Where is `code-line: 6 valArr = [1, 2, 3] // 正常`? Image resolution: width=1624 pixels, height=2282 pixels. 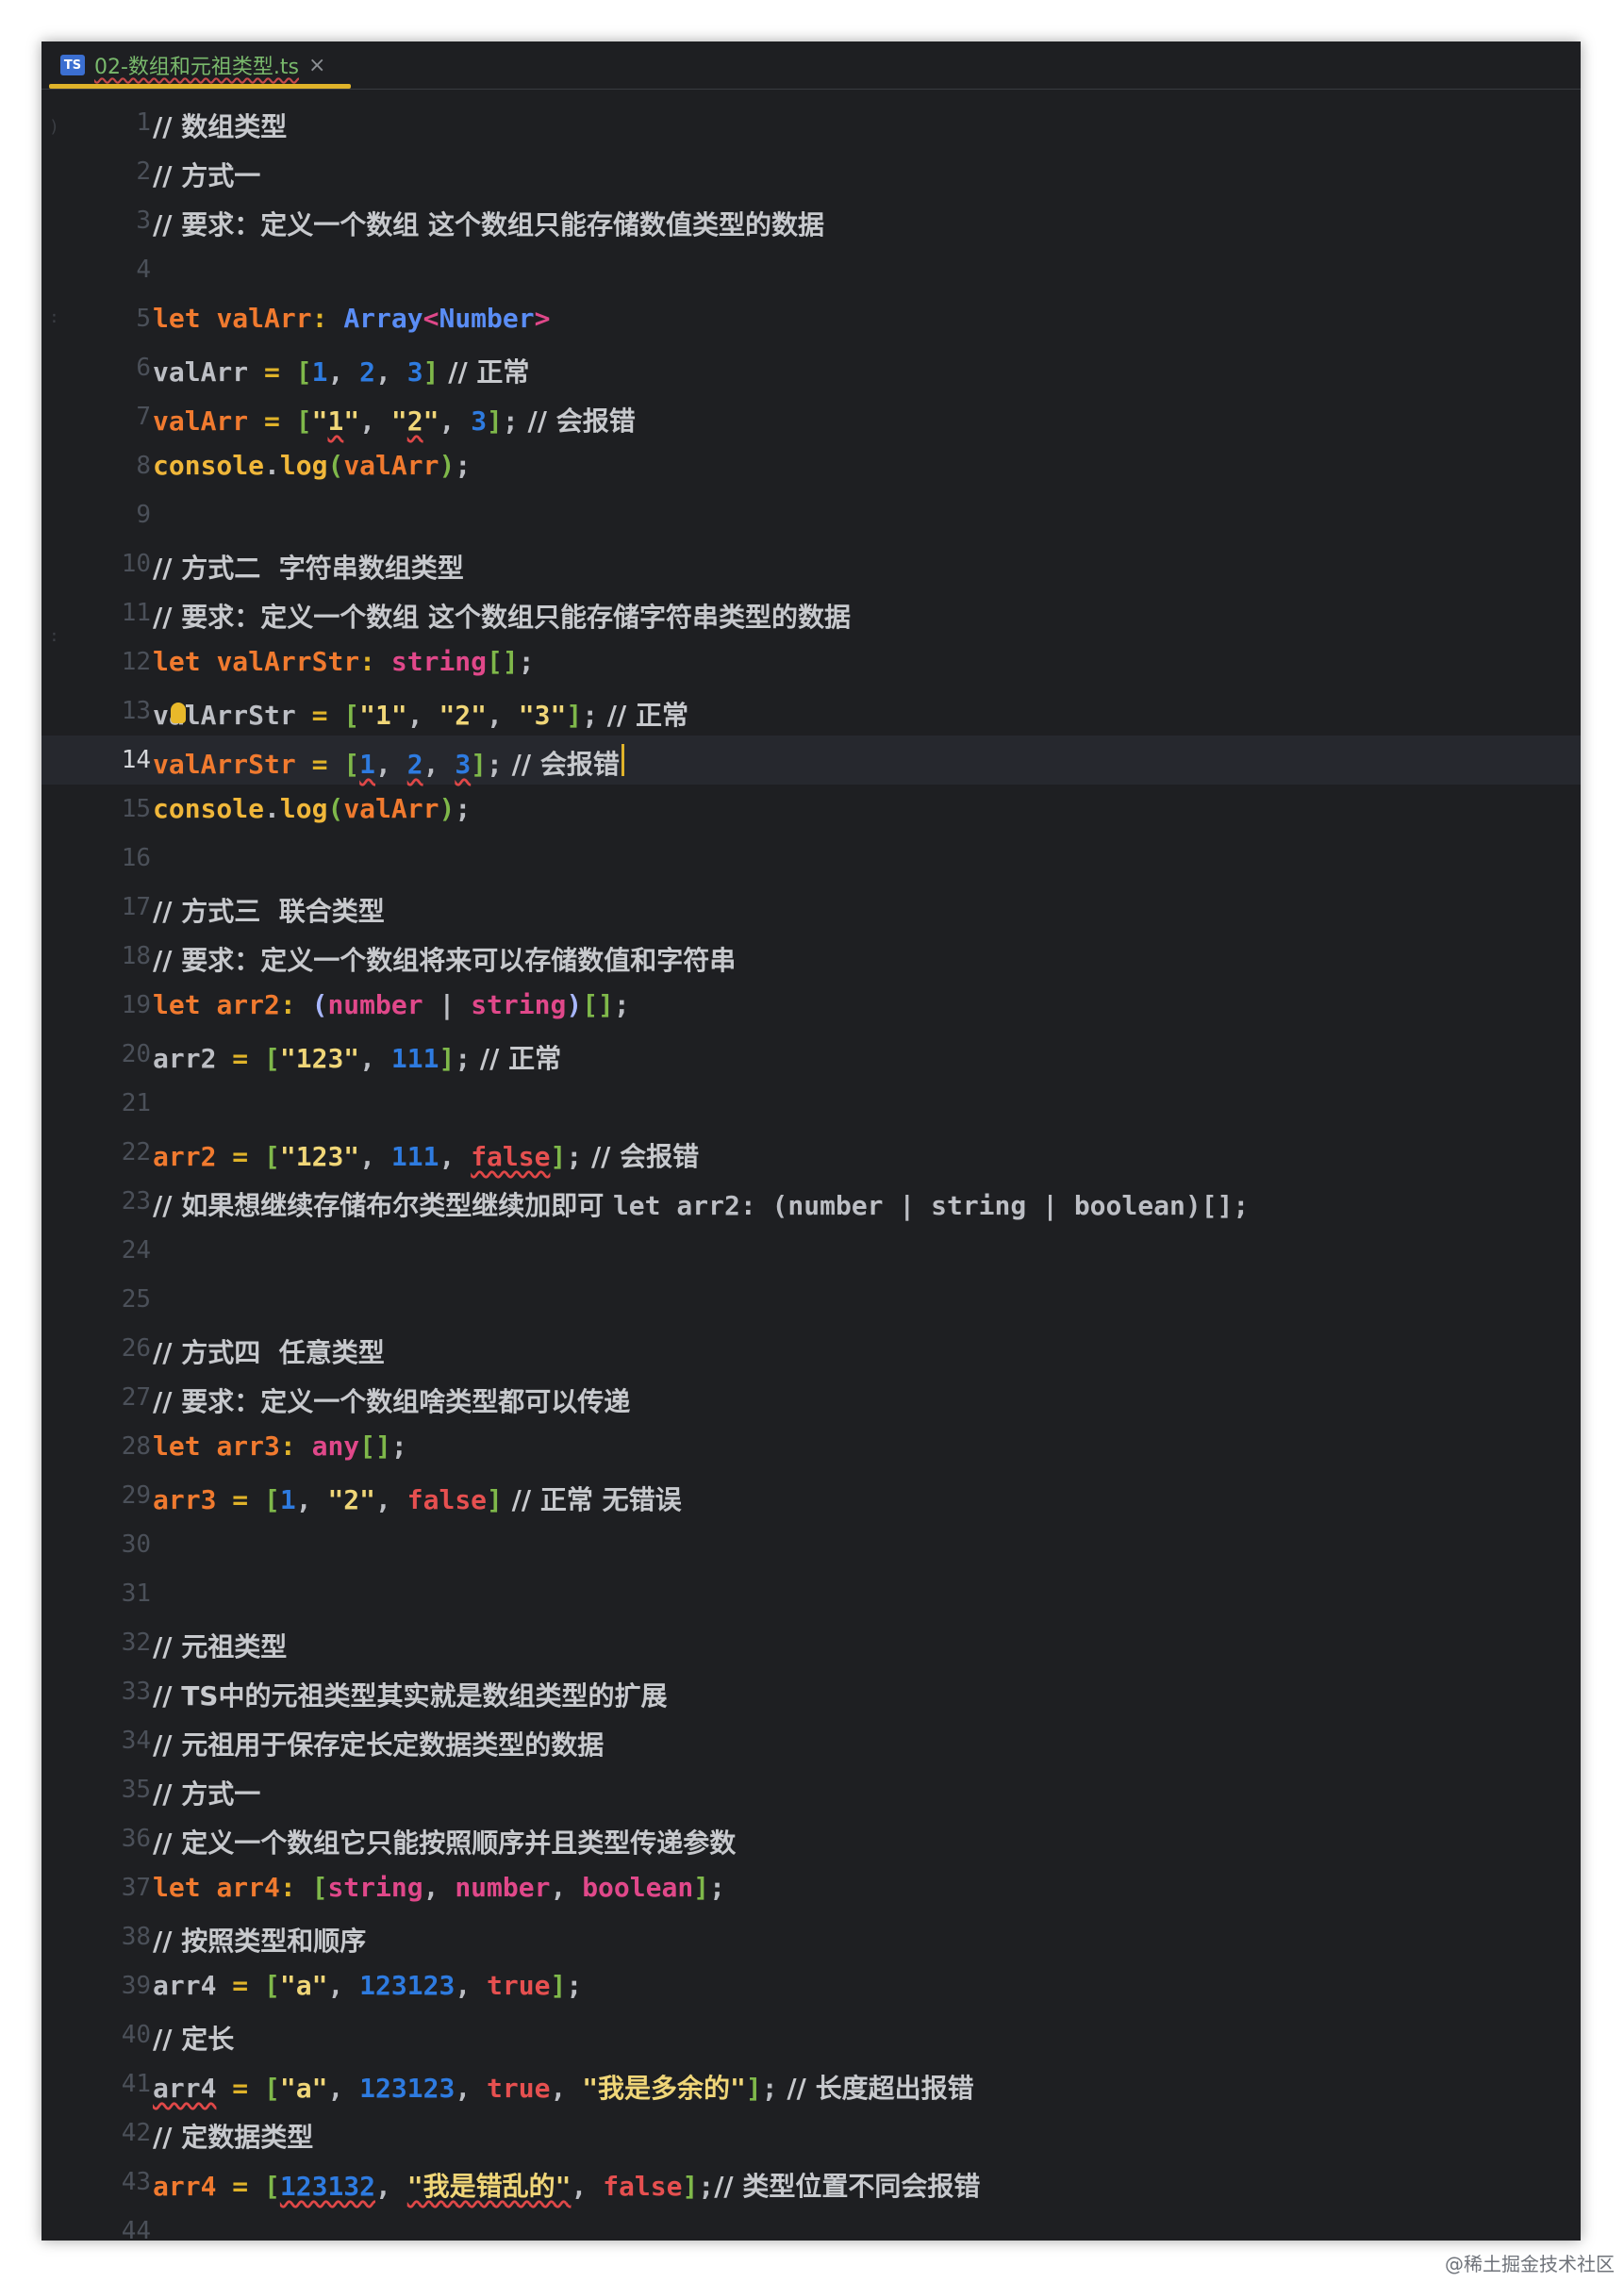 code-line: 6 valArr = [1, 2, 3] // 正常 is located at coordinates (811, 367).